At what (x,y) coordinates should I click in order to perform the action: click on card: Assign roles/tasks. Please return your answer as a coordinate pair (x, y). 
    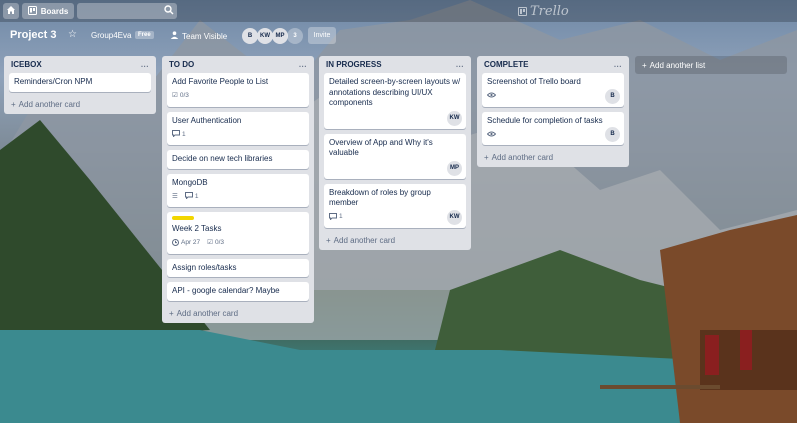
    Looking at the image, I should click on (238, 267).